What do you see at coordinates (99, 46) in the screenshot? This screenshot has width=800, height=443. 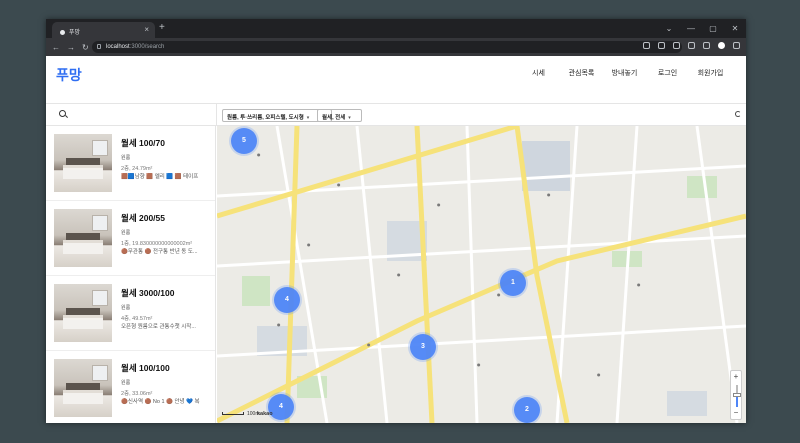 I see `info-icon` at bounding box center [99, 46].